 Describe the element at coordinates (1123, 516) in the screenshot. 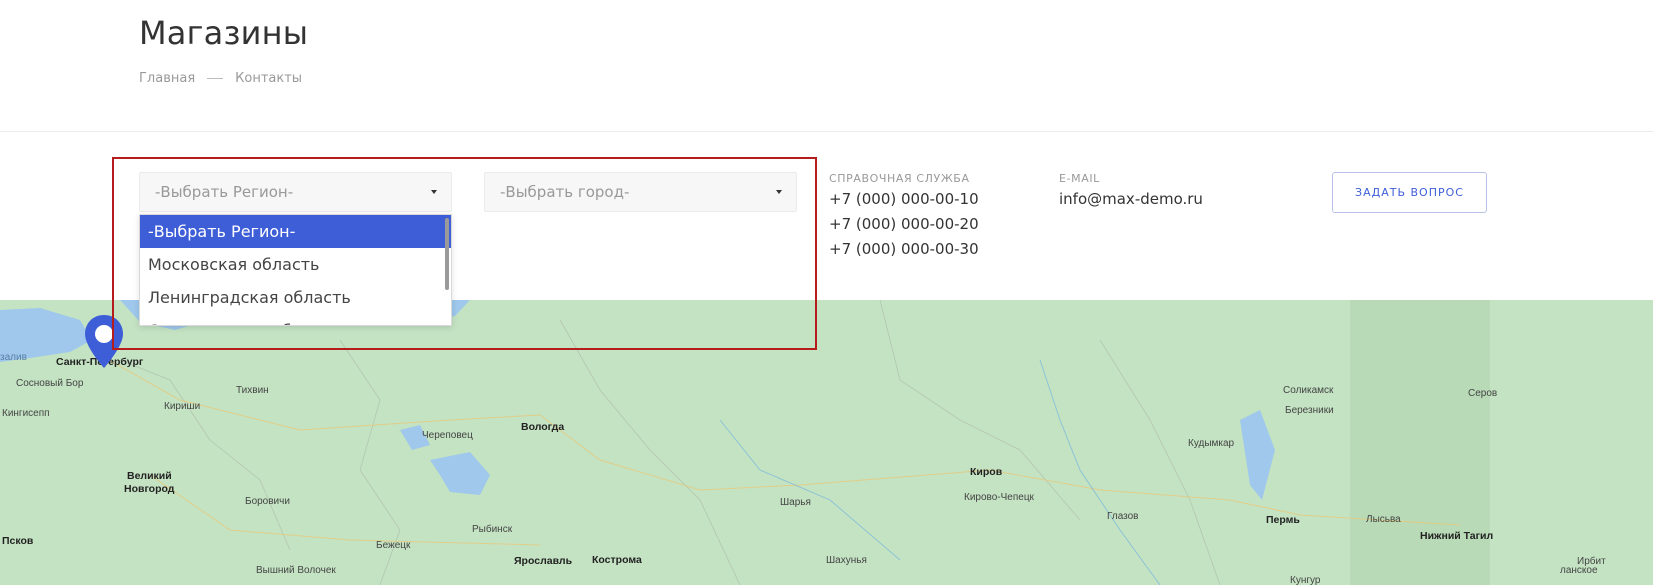

I see `map-city-label: Глазов` at that location.